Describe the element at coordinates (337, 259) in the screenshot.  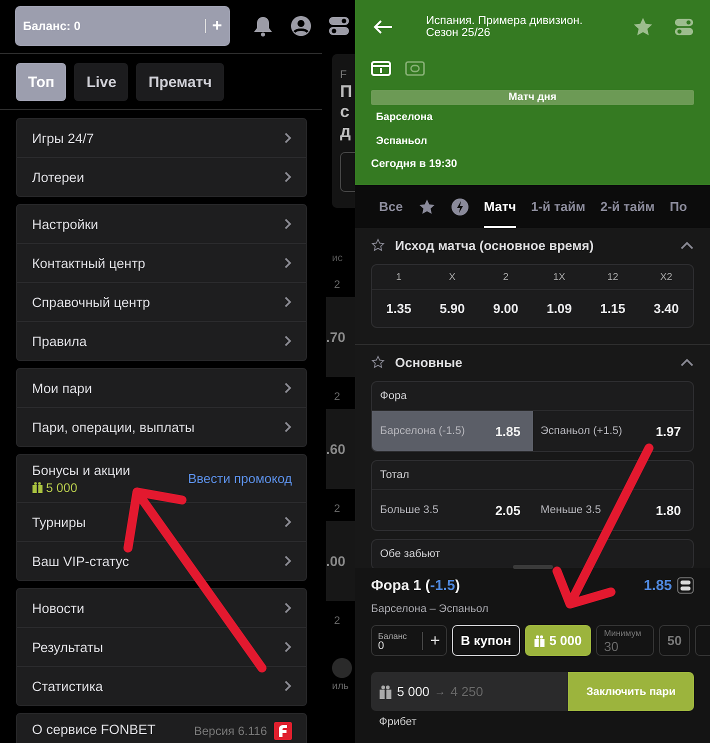
I see `column-header: ис` at that location.